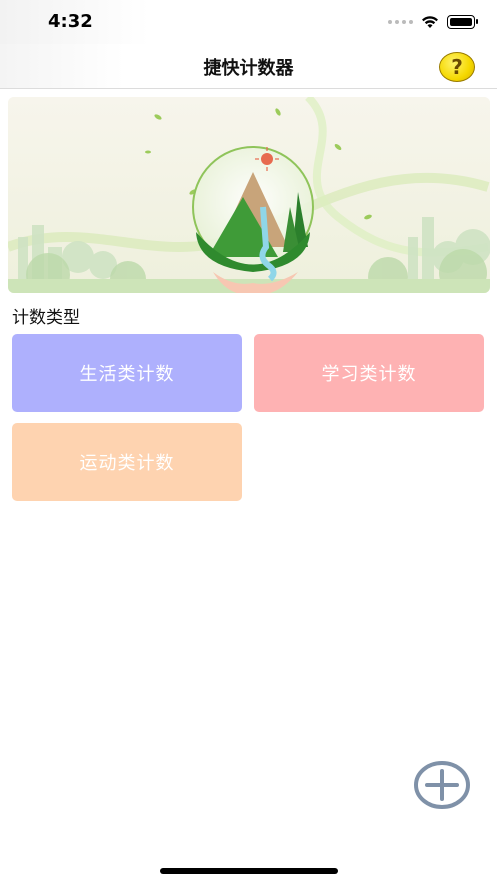 The height and width of the screenshot is (883, 497). What do you see at coordinates (248, 22) in the screenshot?
I see `status-bar: 4:32` at bounding box center [248, 22].